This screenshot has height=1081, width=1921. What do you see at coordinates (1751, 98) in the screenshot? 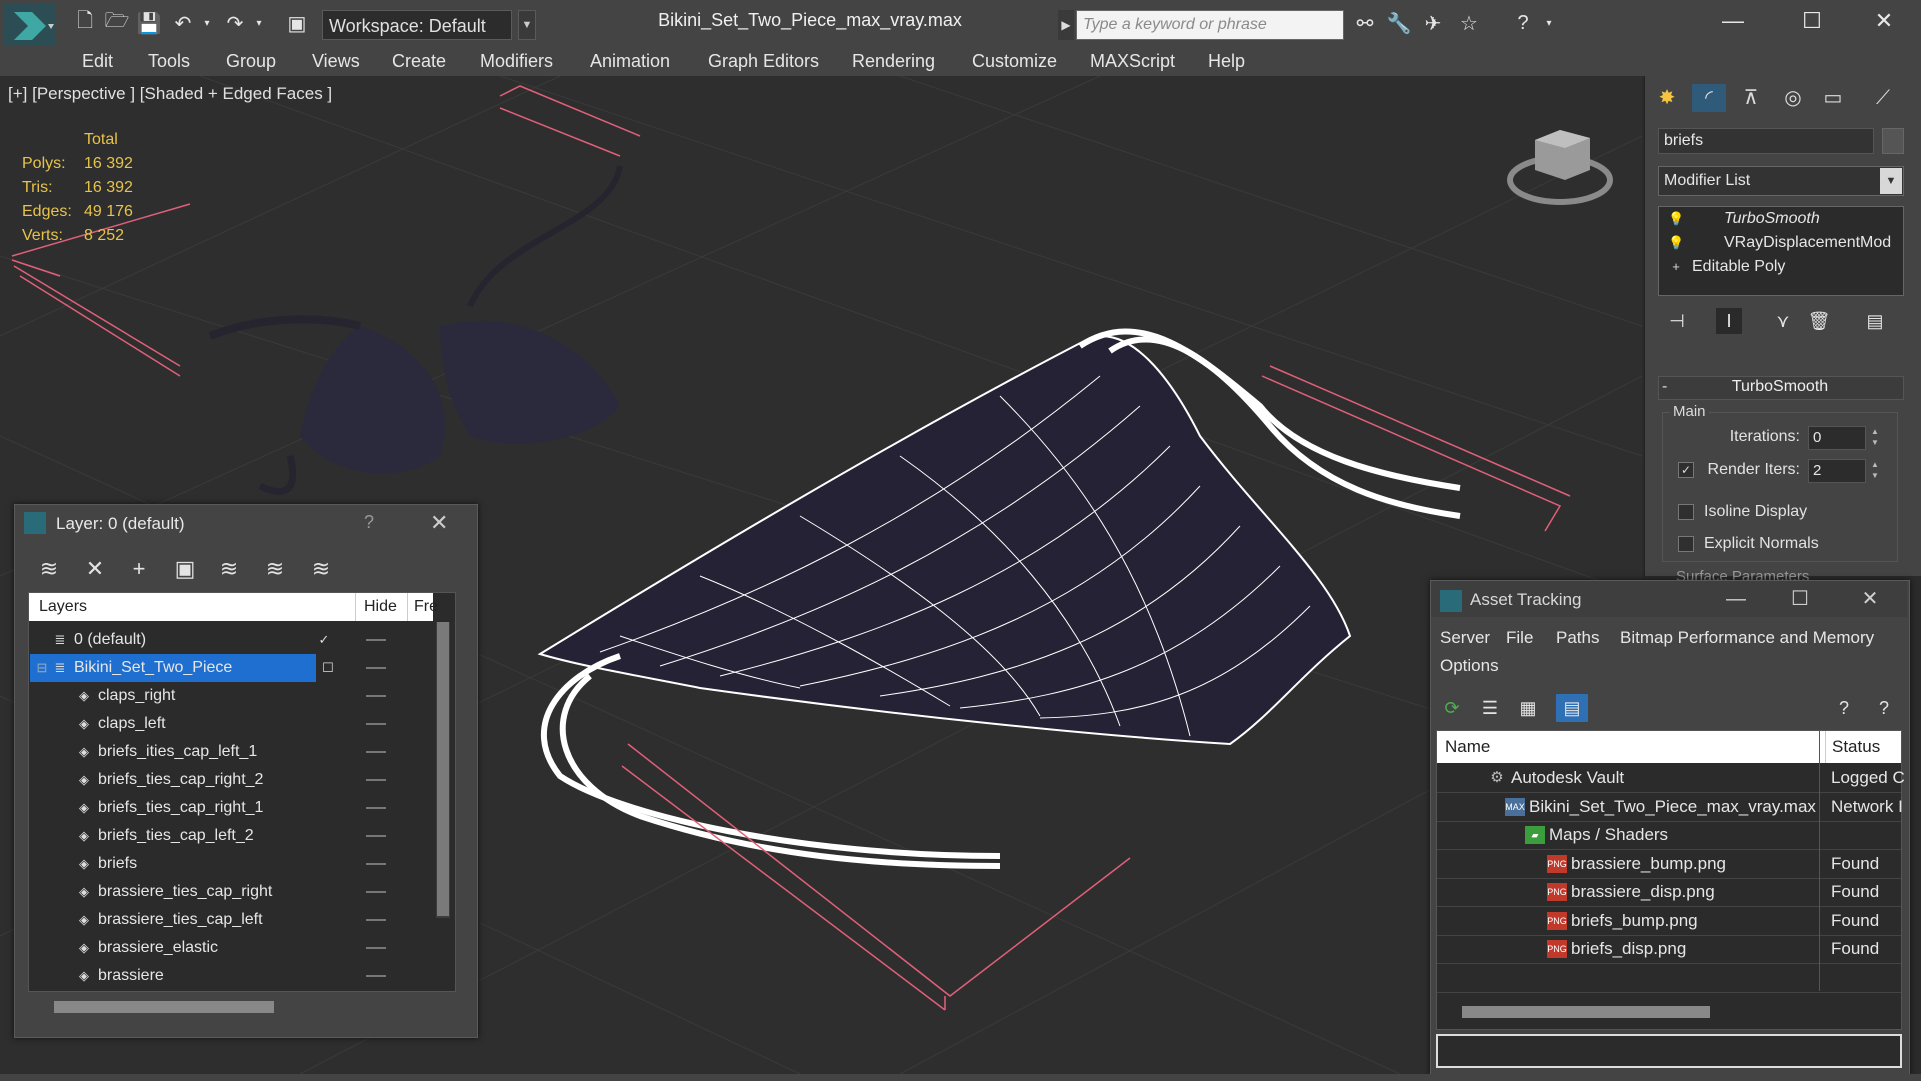
I see `hierarchy-tab-icon: ⊼` at bounding box center [1751, 98].